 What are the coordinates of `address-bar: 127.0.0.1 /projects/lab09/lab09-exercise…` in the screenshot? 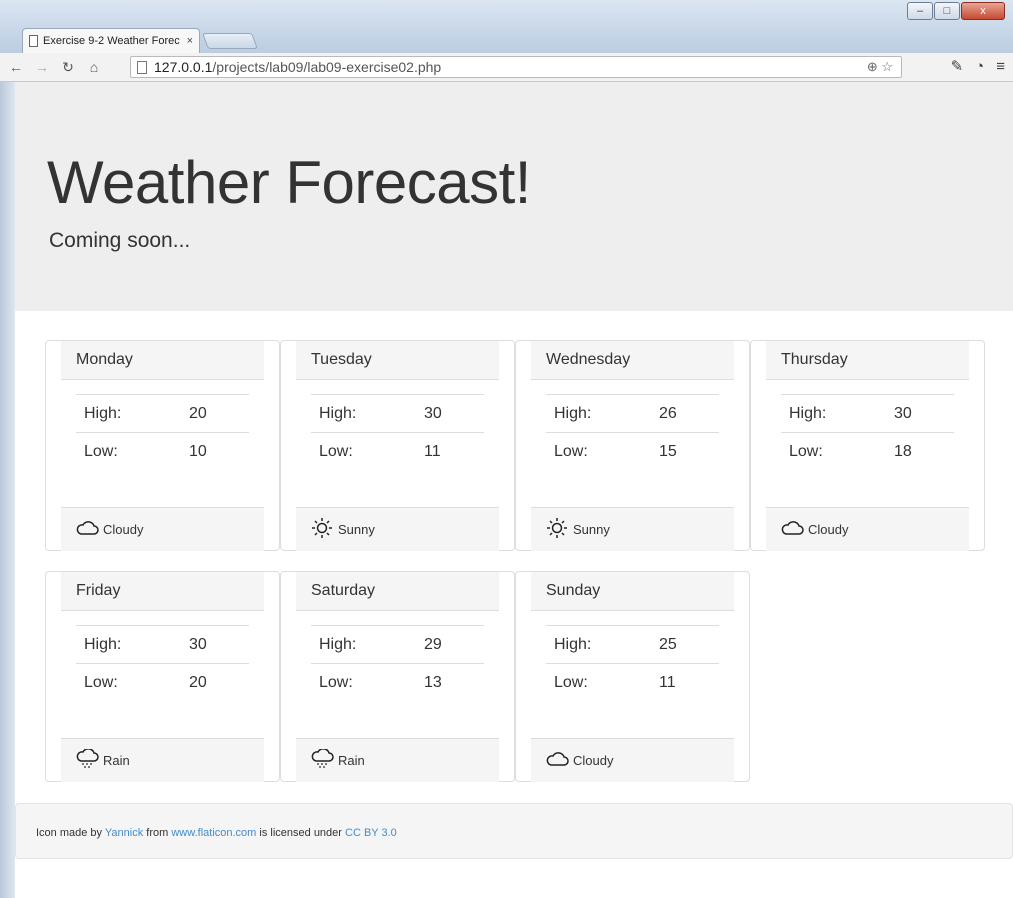 It's located at (516, 67).